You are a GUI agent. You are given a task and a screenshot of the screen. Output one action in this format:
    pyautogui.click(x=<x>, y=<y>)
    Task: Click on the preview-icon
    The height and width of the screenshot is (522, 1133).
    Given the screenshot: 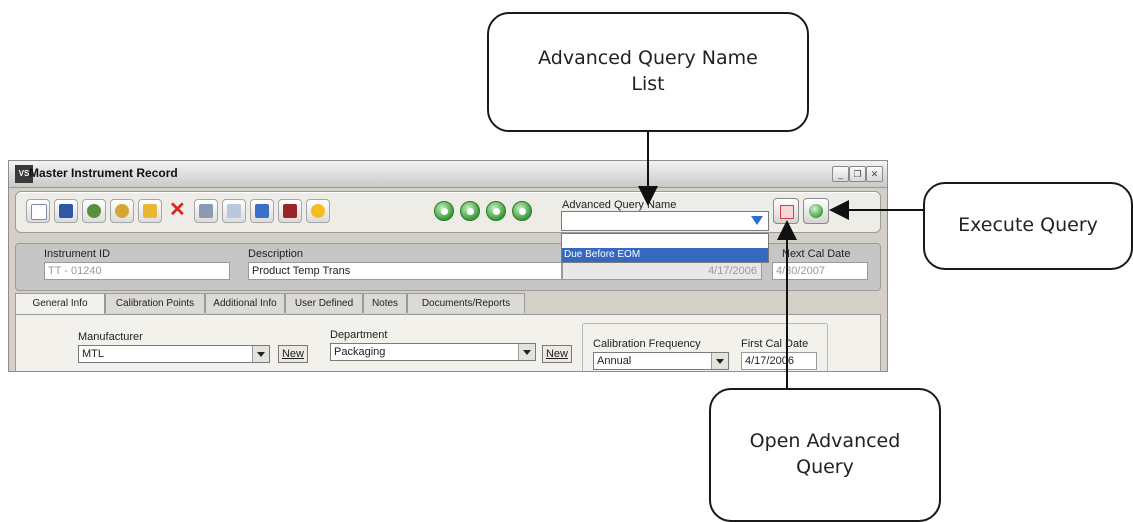 What is the action you would take?
    pyautogui.click(x=234, y=211)
    